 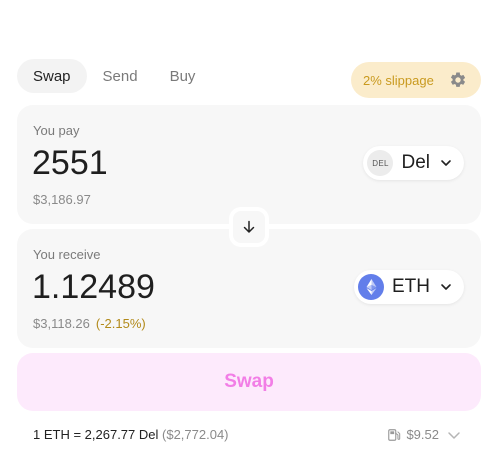 I want to click on pay-amount-input: 2551, so click(x=70, y=163).